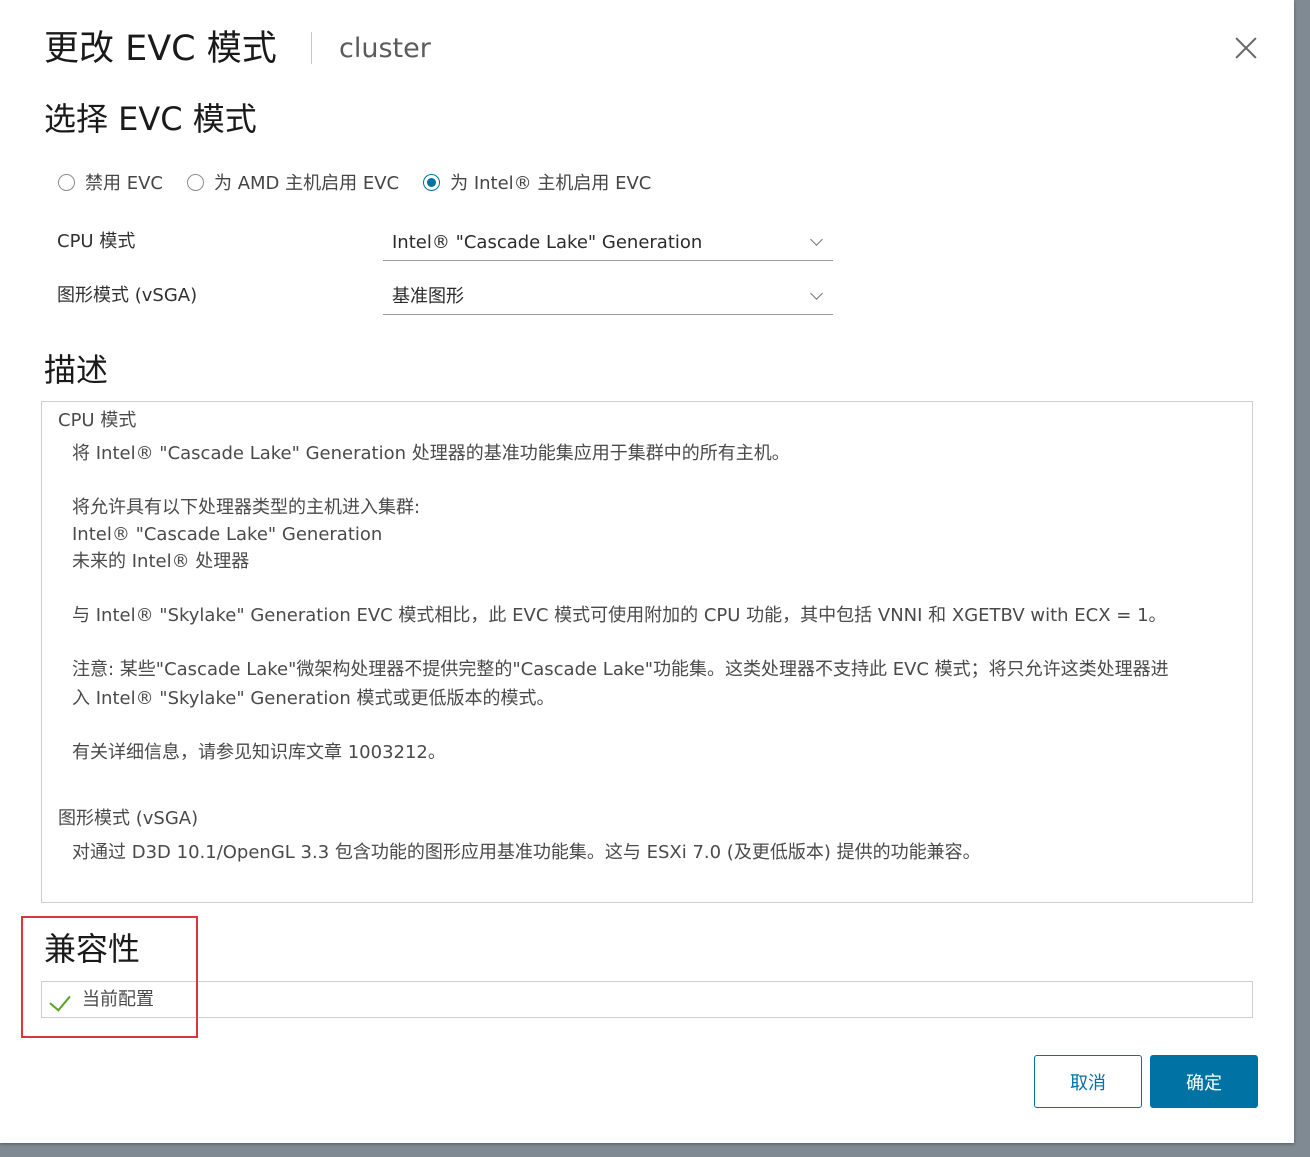  Describe the element at coordinates (647, 999) in the screenshot. I see `compatibility-box: 当前配置` at that location.